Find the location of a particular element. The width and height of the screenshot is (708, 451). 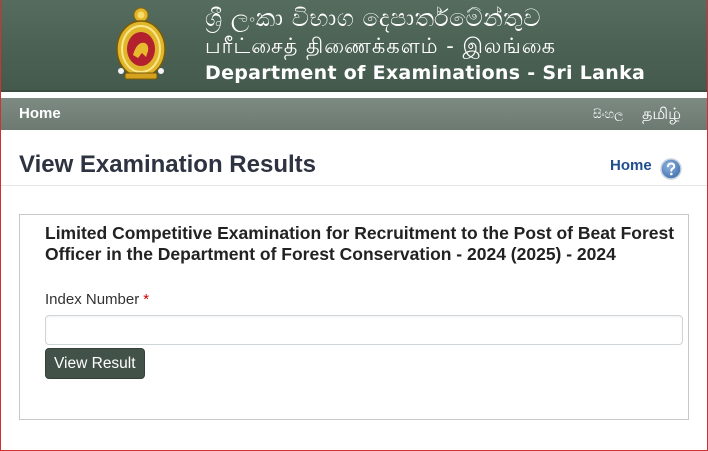

view-result-button: View Result is located at coordinates (95, 363).